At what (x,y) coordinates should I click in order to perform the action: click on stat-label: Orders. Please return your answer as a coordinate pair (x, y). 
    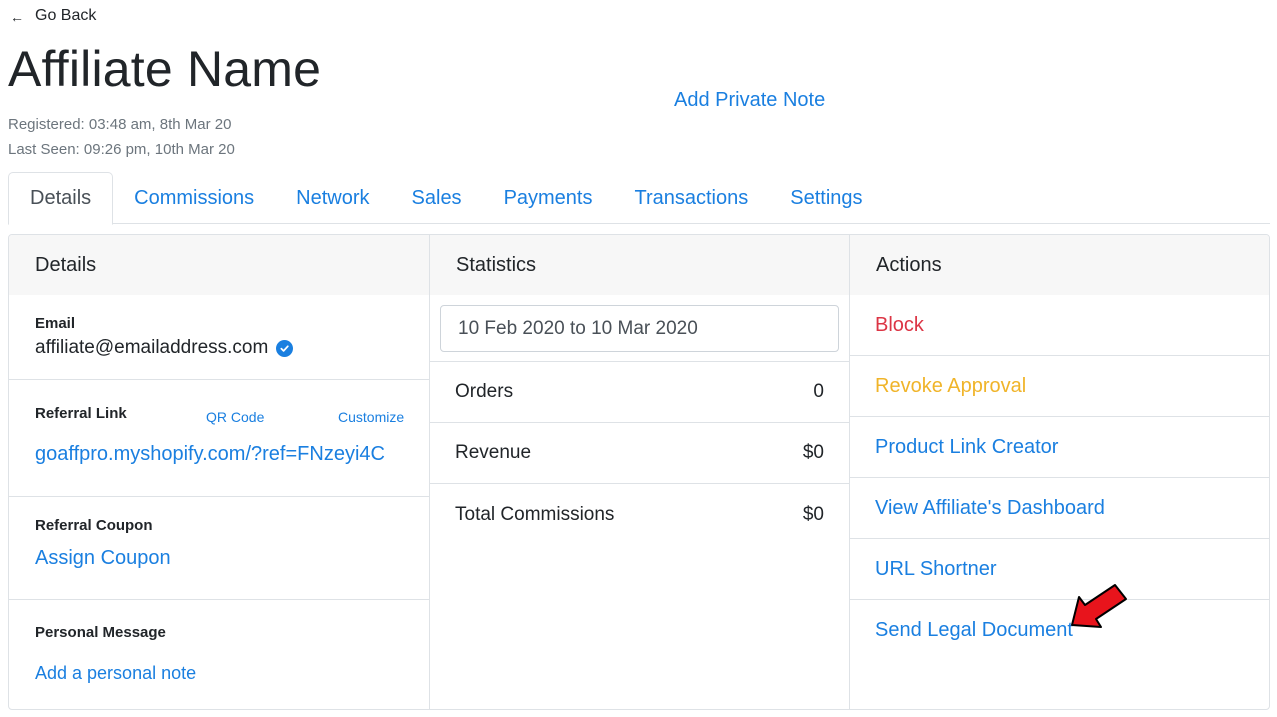
    Looking at the image, I should click on (484, 391).